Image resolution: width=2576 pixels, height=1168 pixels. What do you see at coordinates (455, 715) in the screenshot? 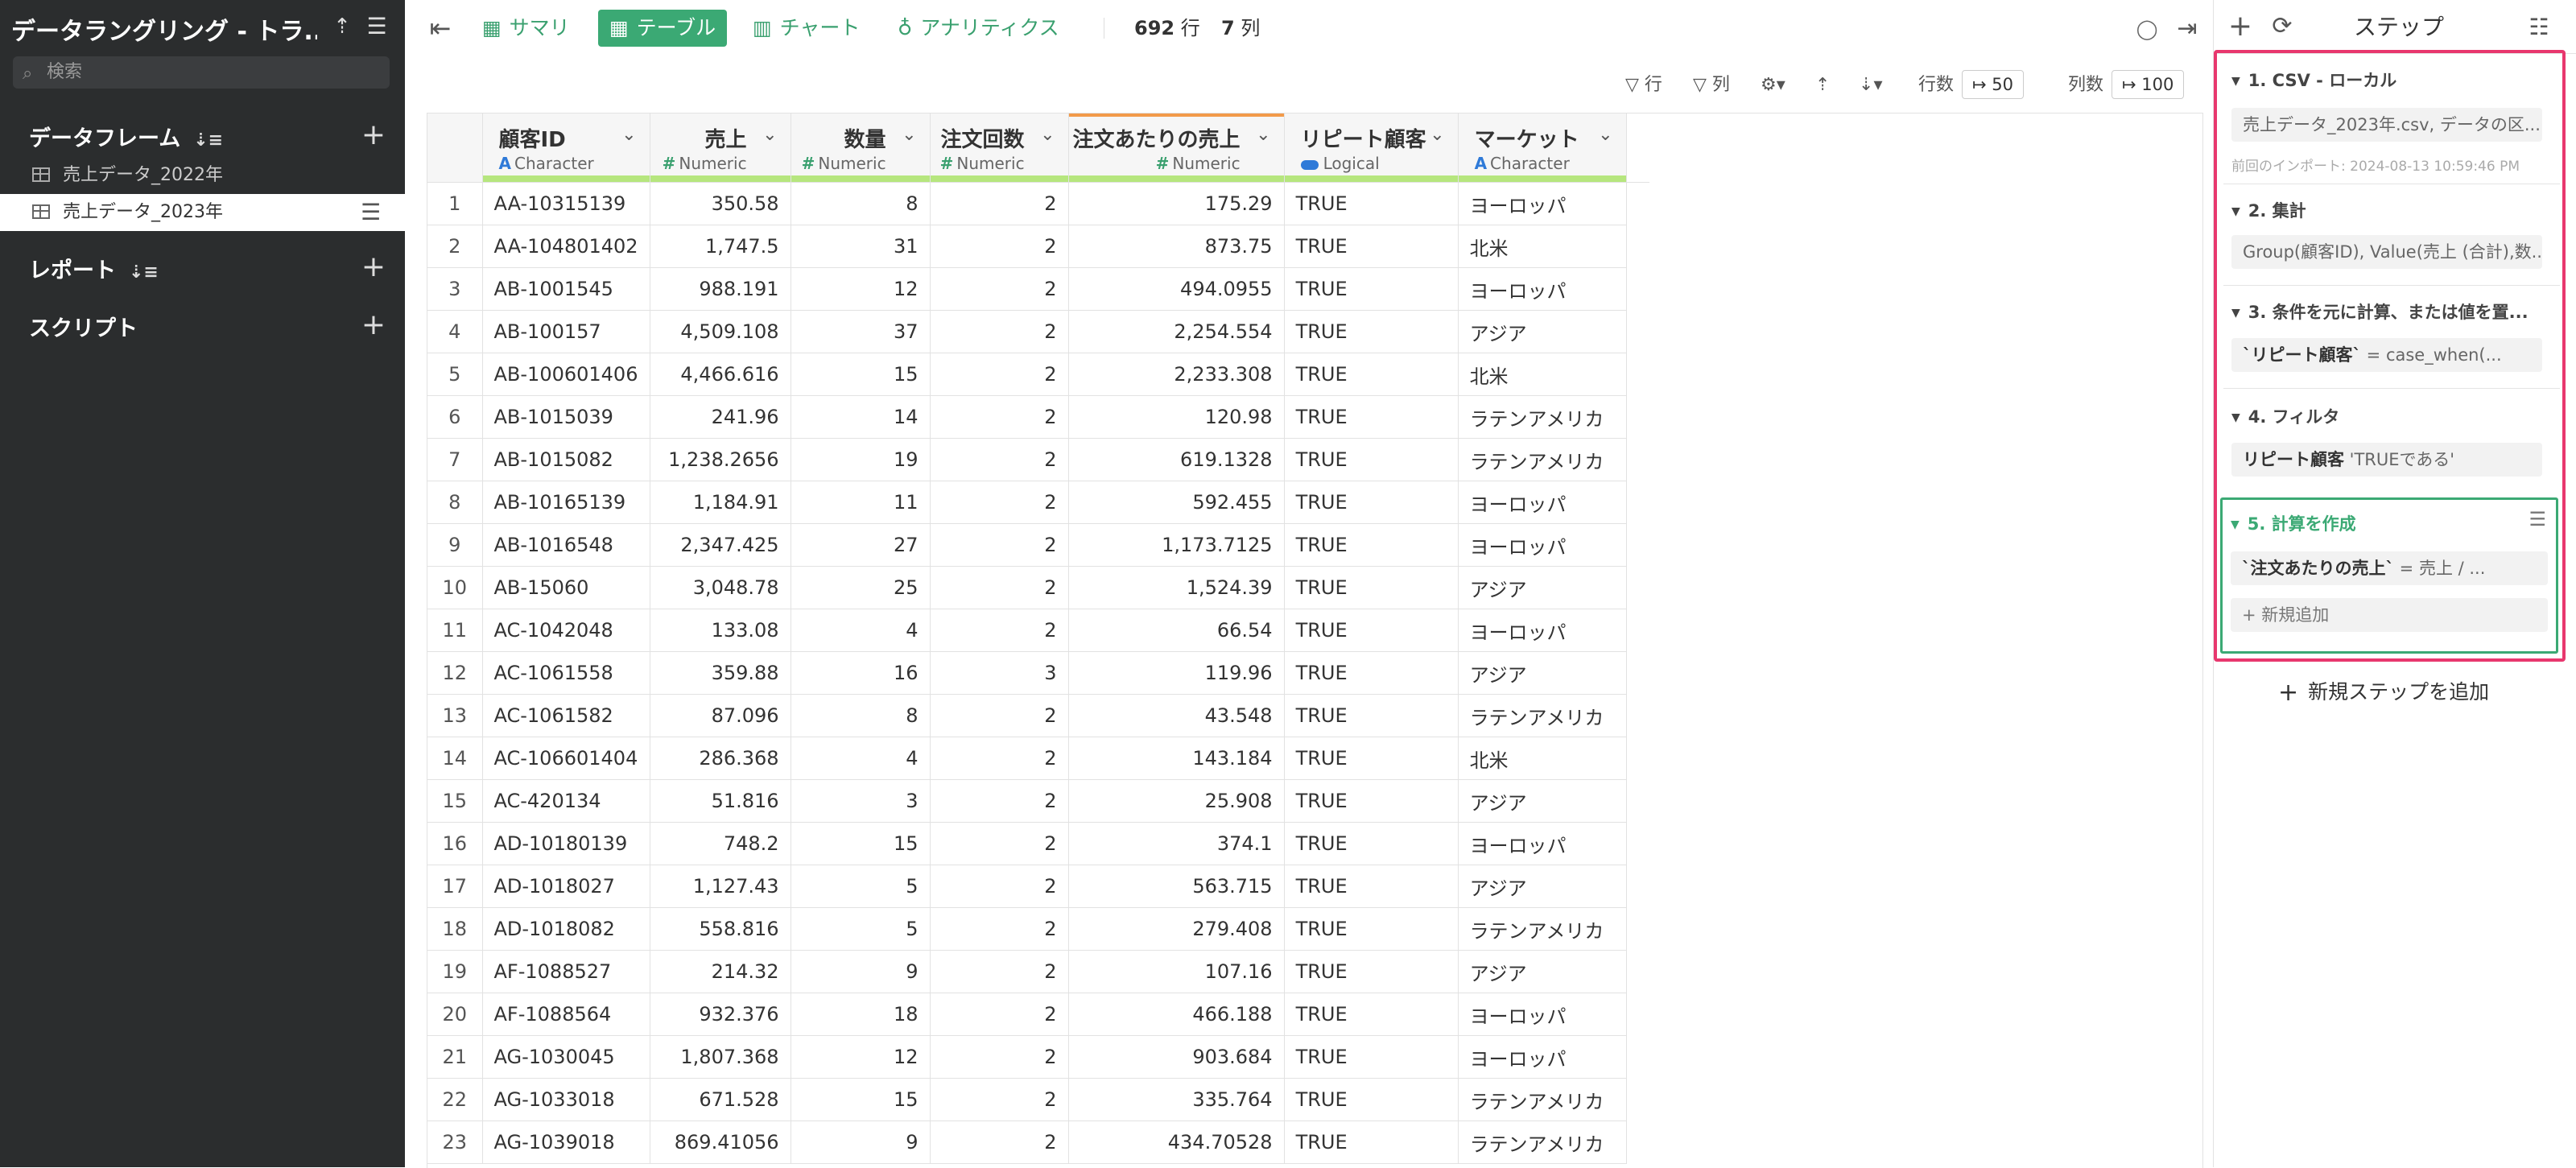
I see `row-number: 13` at bounding box center [455, 715].